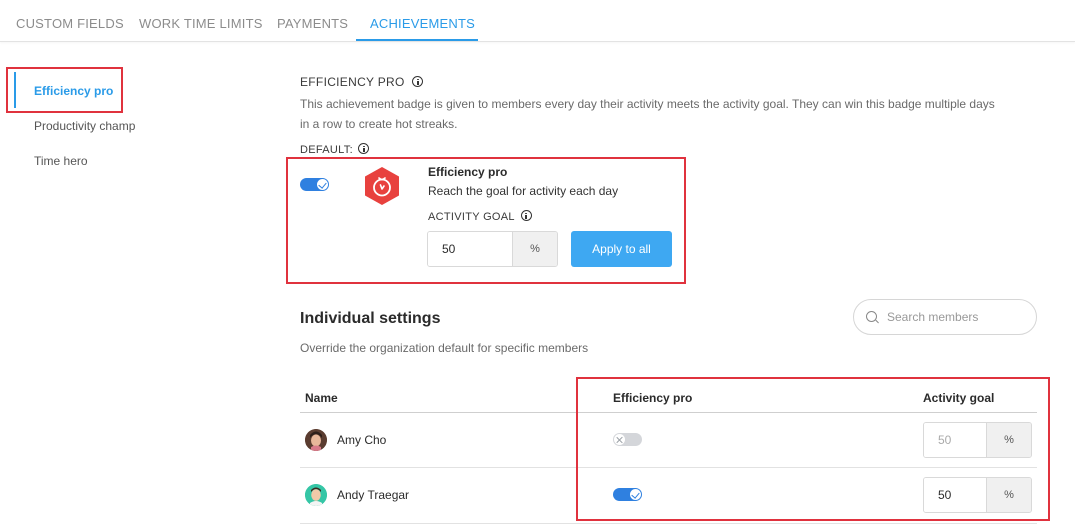  Describe the element at coordinates (379, 124) in the screenshot. I see `description-line-2: in a row to create hot streaks.` at that location.